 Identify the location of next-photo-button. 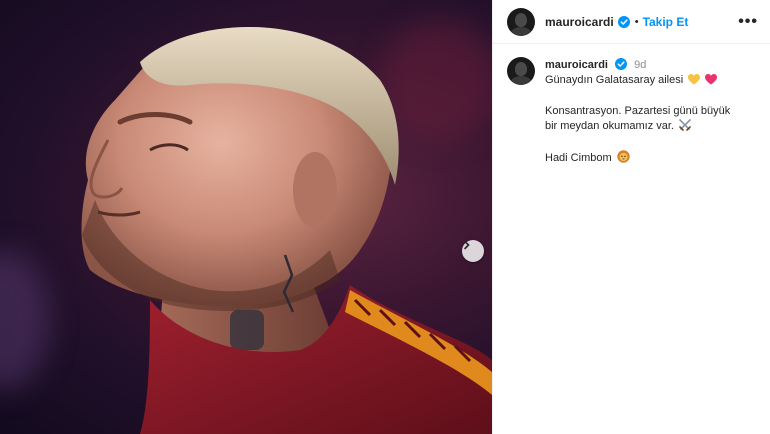
(473, 251).